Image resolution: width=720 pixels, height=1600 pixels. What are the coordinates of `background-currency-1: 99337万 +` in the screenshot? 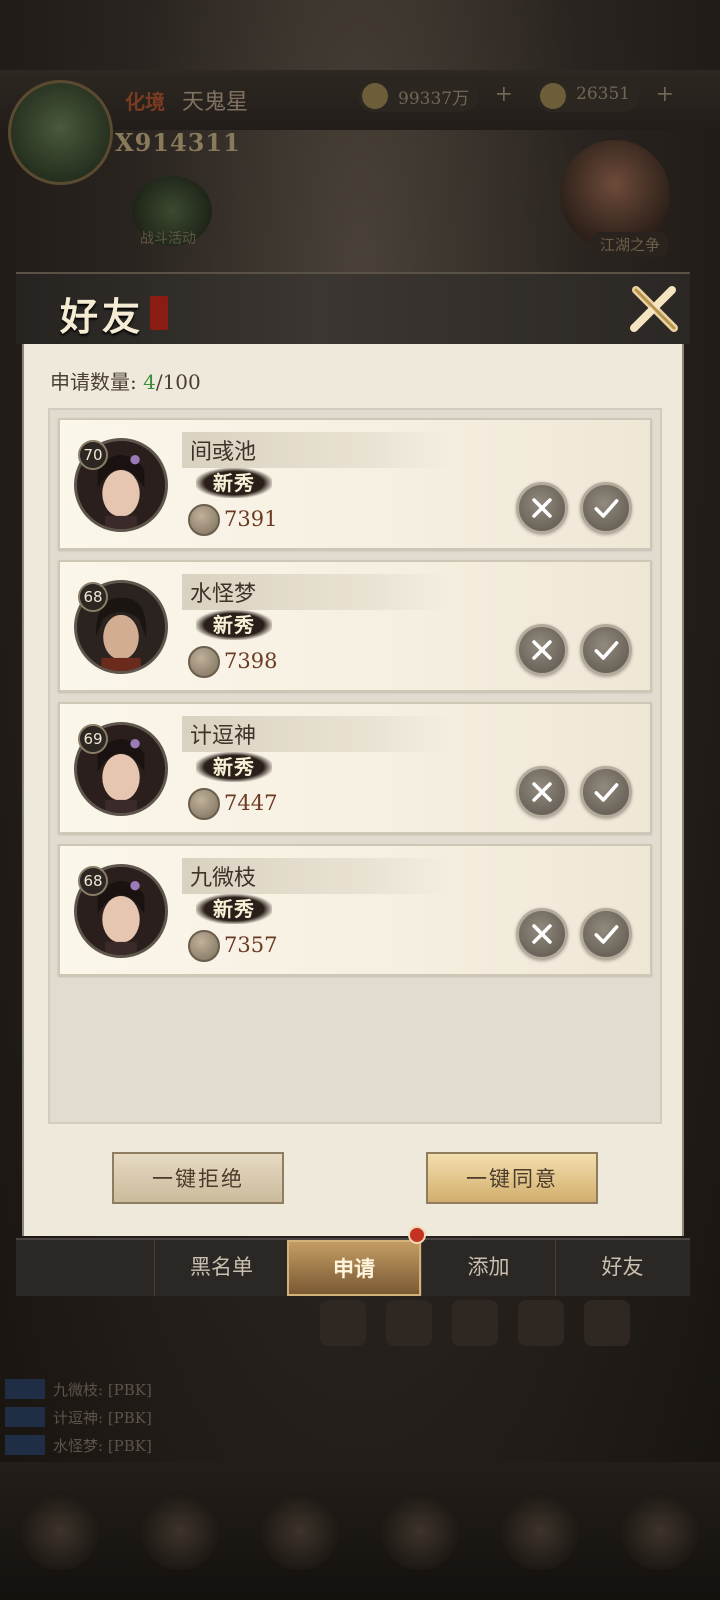 It's located at (435, 96).